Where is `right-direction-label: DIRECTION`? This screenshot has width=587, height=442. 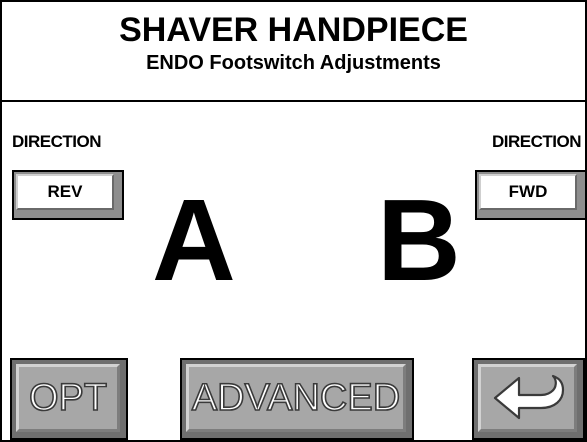 right-direction-label: DIRECTION is located at coordinates (537, 141).